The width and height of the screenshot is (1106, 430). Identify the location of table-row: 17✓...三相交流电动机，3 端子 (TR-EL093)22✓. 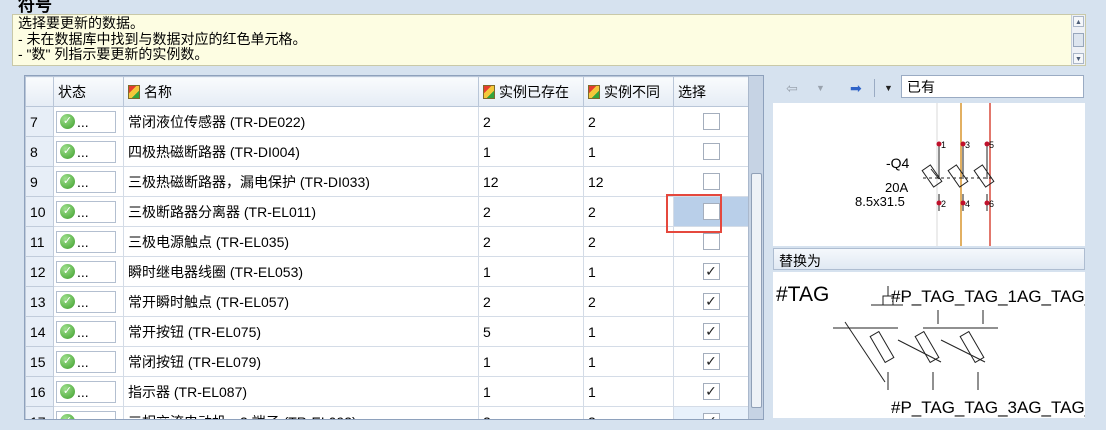
(387, 412).